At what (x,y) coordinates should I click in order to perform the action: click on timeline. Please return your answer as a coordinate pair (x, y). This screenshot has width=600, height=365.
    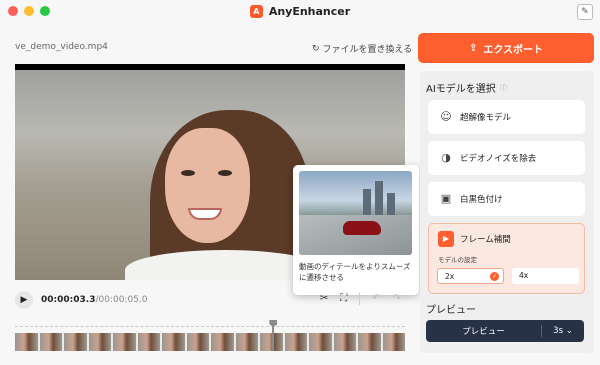
    Looking at the image, I should click on (210, 335).